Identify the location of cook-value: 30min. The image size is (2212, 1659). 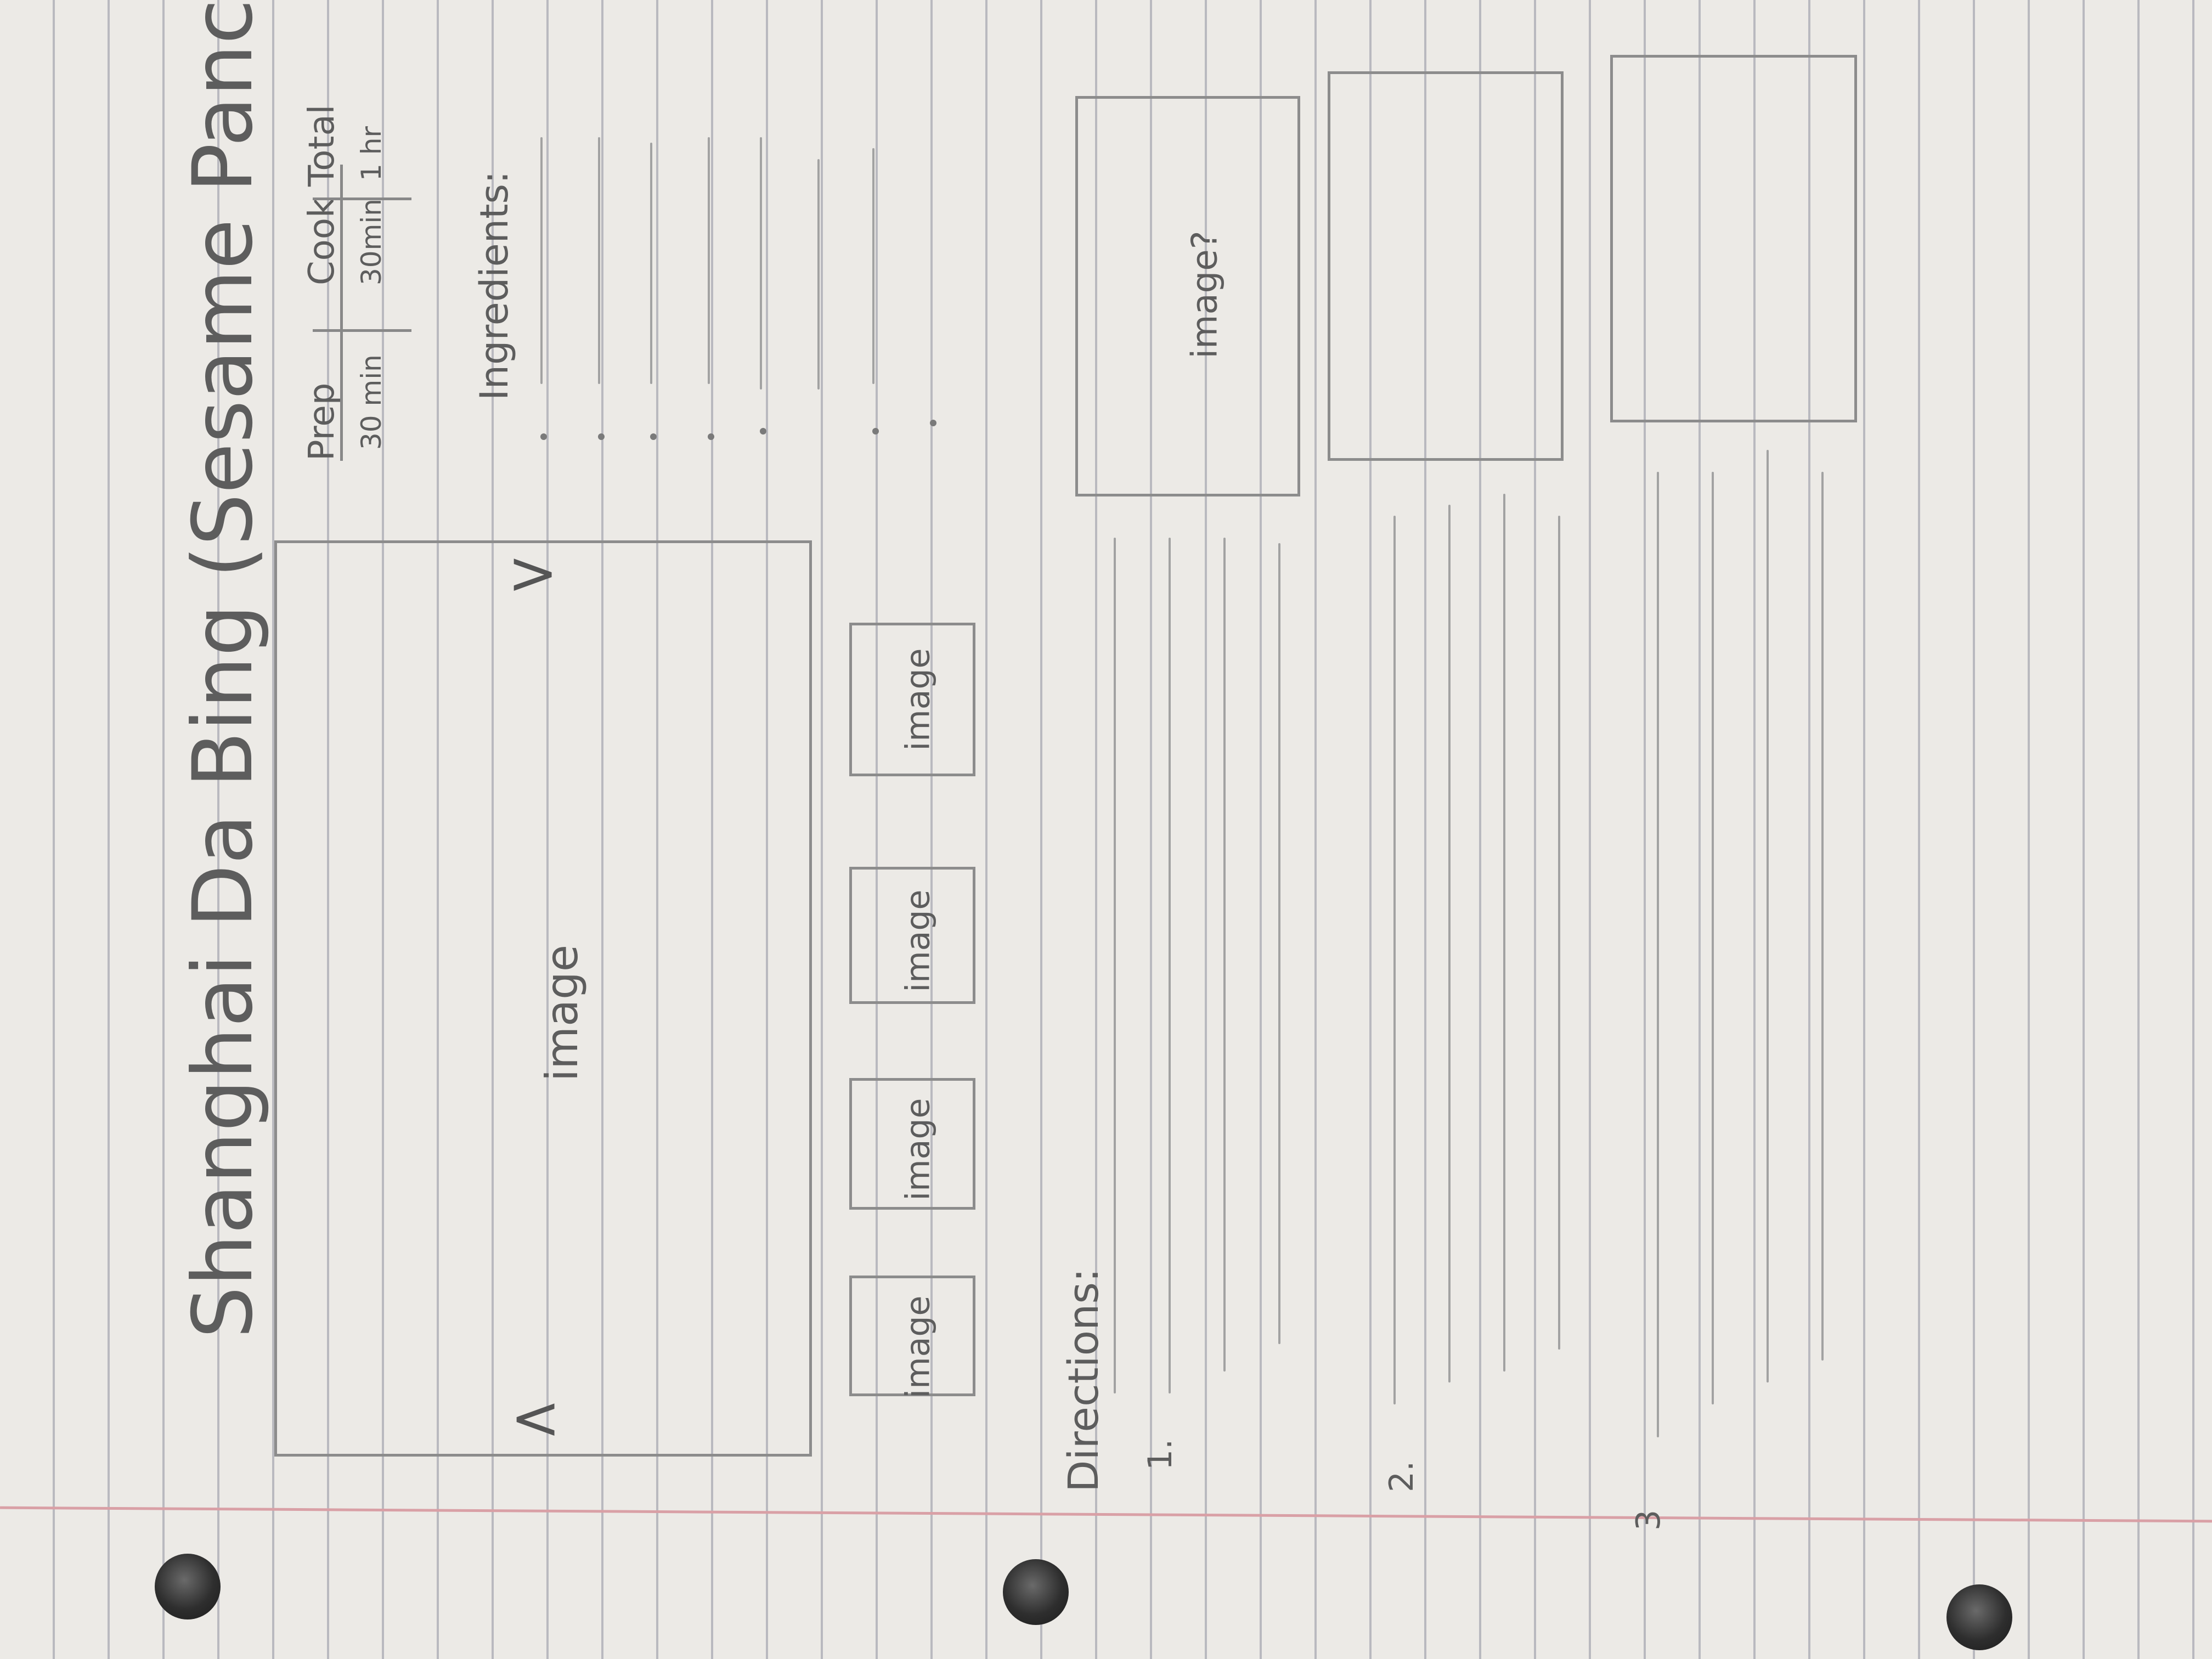
(371, 242).